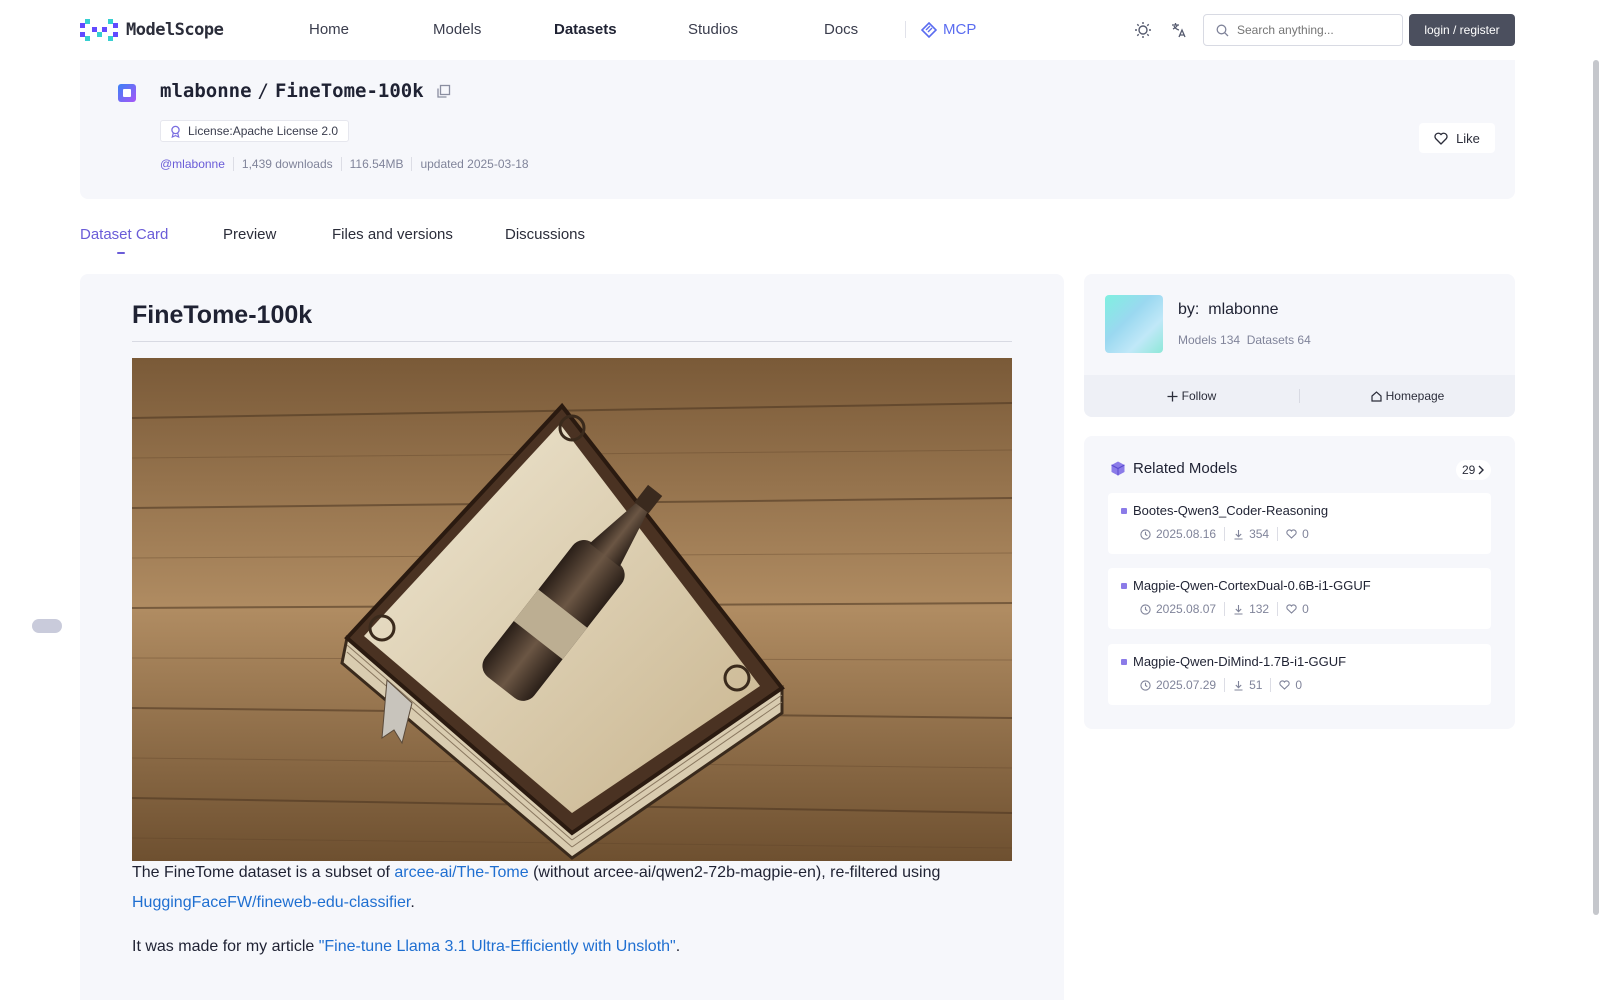  What do you see at coordinates (960, 29) in the screenshot?
I see `mcp-label: MCP` at bounding box center [960, 29].